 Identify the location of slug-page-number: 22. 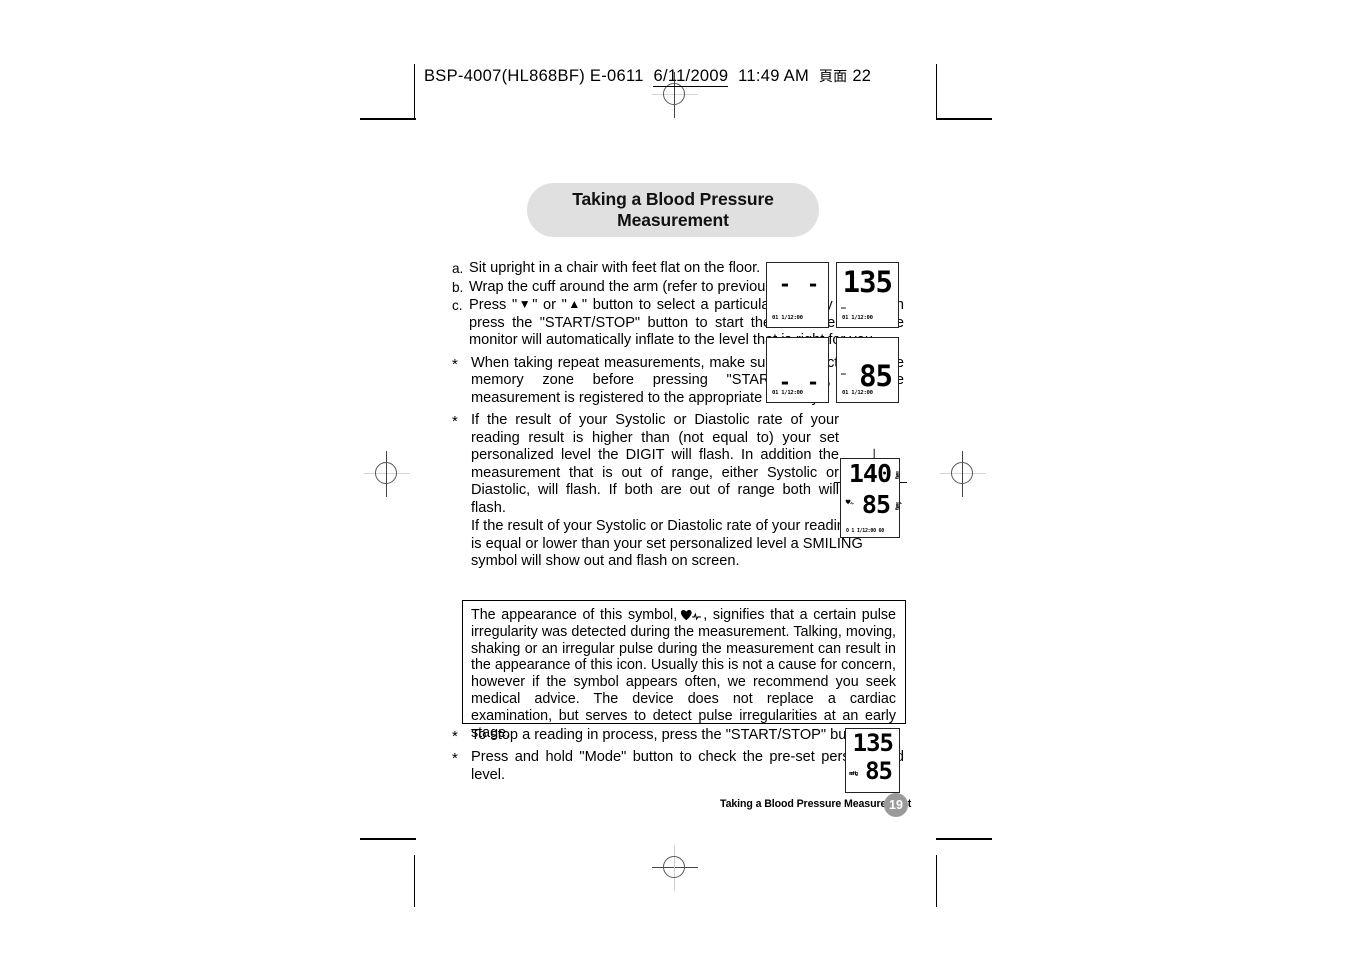
(862, 76).